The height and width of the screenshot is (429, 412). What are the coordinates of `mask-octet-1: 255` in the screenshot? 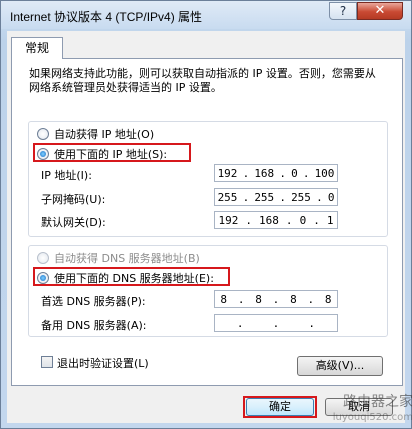 It's located at (227, 197).